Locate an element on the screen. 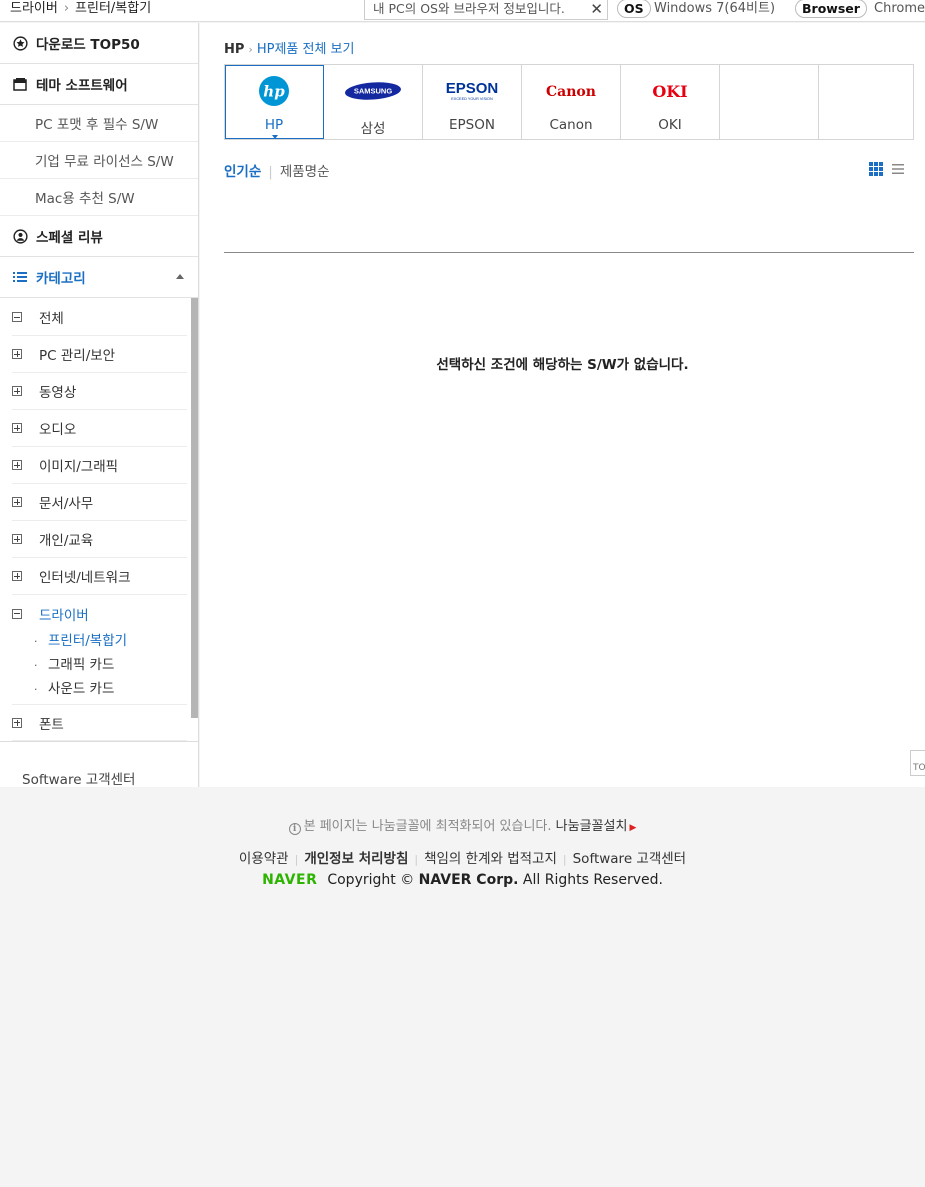  brand-tab-hp: hp HP is located at coordinates (274, 102).